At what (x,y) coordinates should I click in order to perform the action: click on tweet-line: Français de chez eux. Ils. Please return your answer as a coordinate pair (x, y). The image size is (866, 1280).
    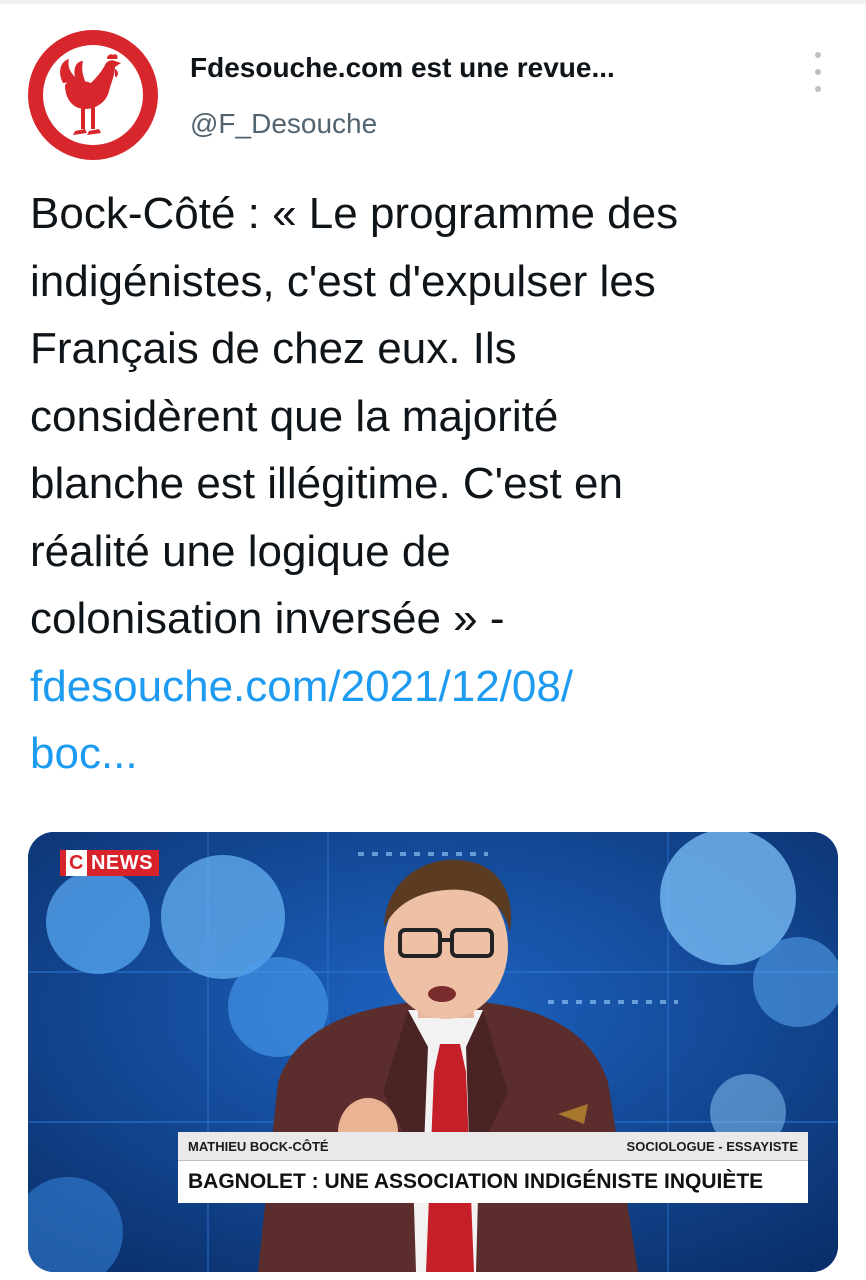
    Looking at the image, I should click on (273, 348).